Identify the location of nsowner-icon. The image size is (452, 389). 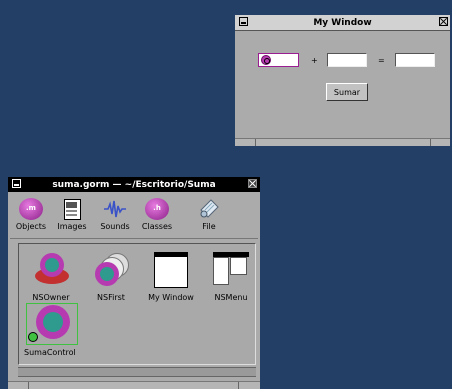
(51, 270).